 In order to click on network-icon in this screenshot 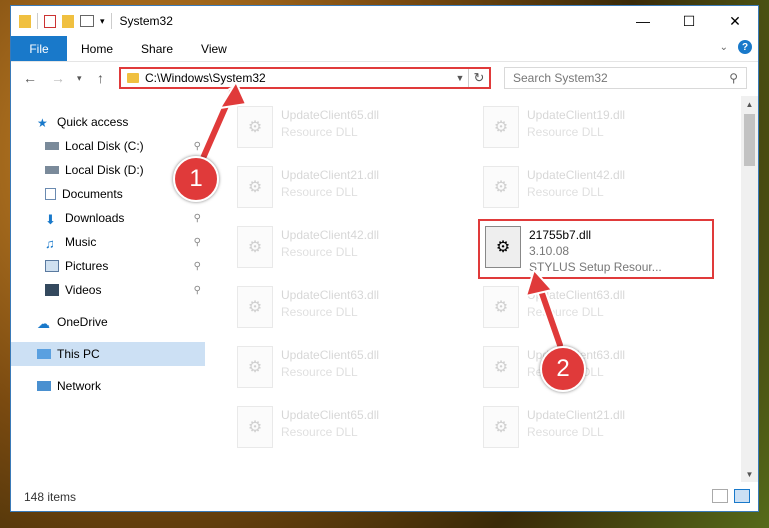, I will do `click(44, 386)`.